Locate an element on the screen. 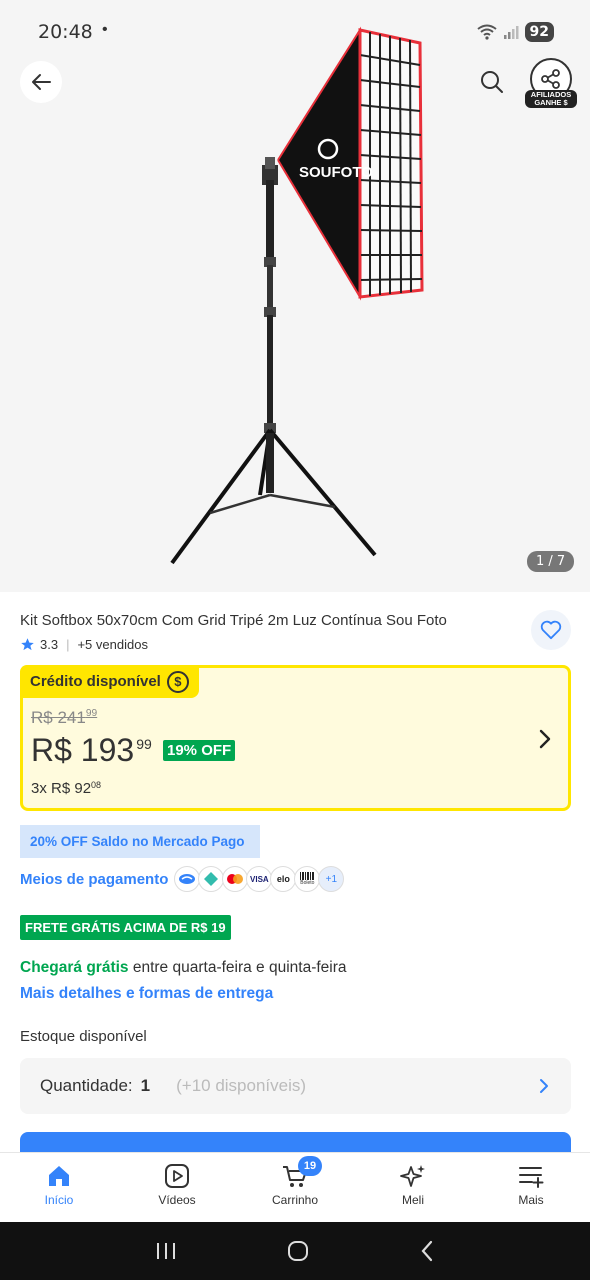 This screenshot has width=590, height=1280. signal-icon is located at coordinates (511, 32).